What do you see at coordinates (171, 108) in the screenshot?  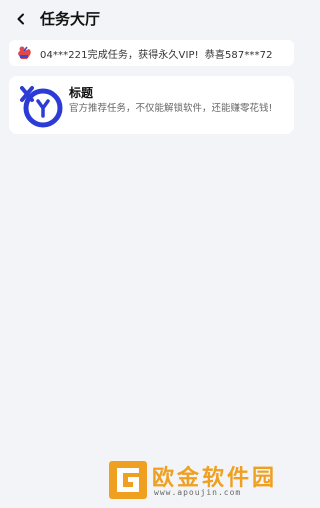 I see `task-description: 官方推荐任务，不仅能解锁软件，还能赚零花钱!` at bounding box center [171, 108].